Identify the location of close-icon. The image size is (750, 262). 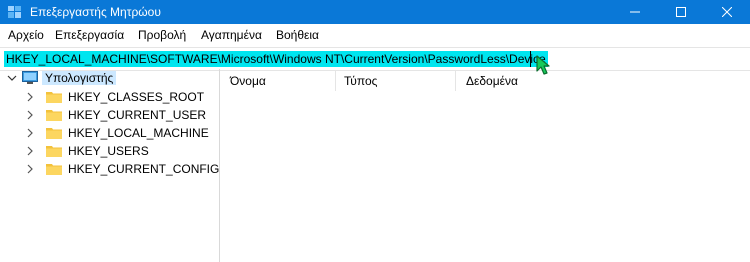
(727, 12).